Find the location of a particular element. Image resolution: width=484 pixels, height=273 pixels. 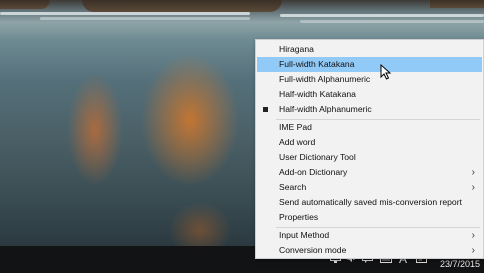

menu-item-user-dictionary-tool: User Dictionary Tool is located at coordinates (369, 157).